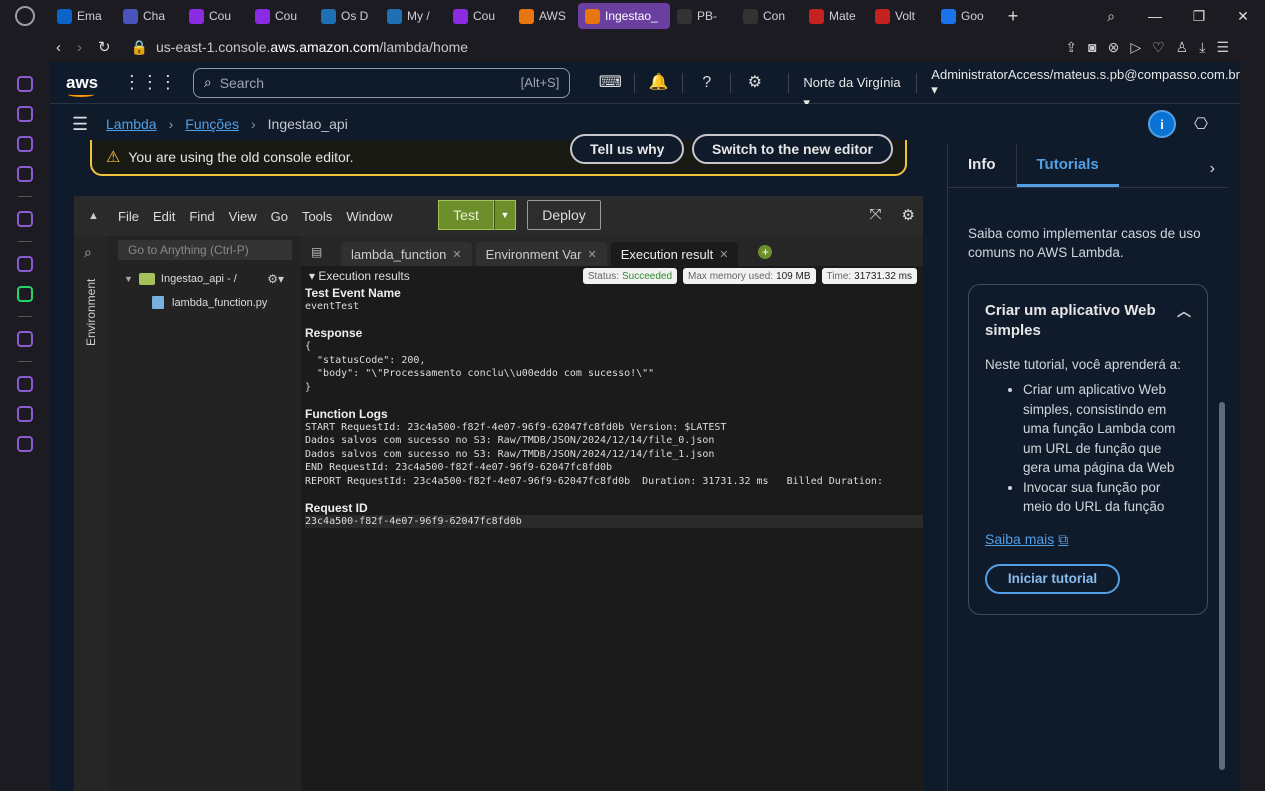 The width and height of the screenshot is (1265, 791). I want to click on tree-gear-icon: ⚙▾, so click(275, 279).